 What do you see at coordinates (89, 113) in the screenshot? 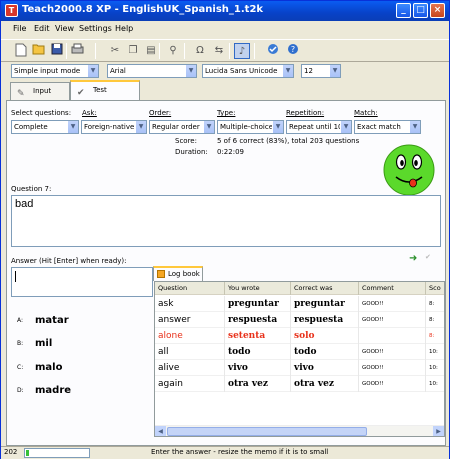
I see `ask-label: Ask:` at bounding box center [89, 113].